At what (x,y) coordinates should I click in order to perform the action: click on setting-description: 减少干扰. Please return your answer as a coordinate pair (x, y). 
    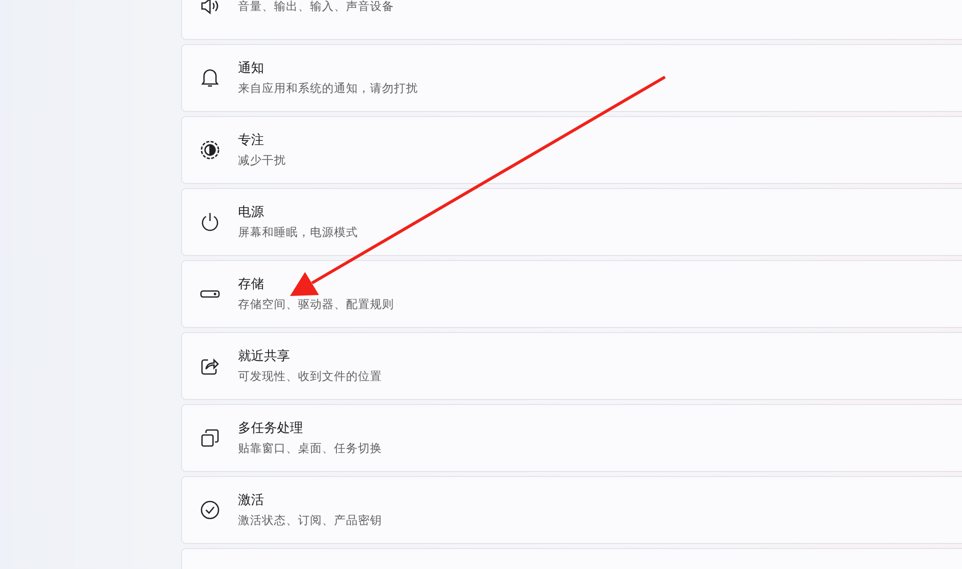
    Looking at the image, I should click on (262, 160).